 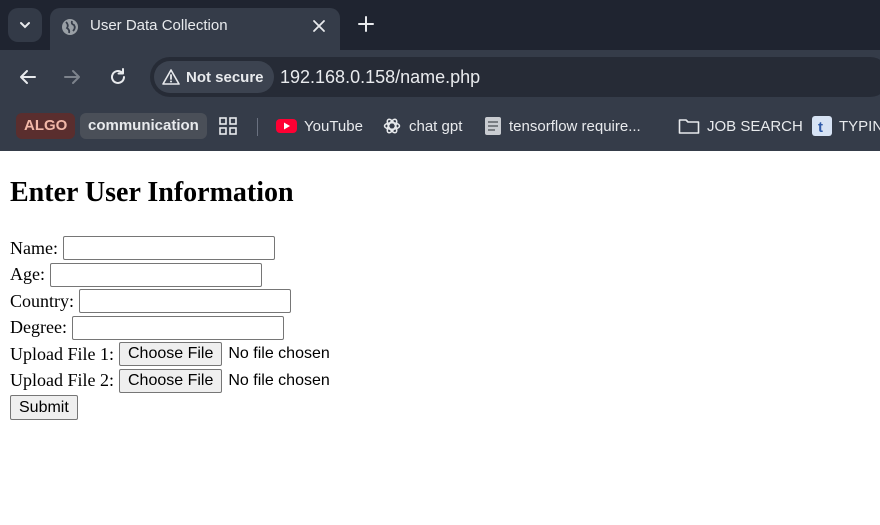 What do you see at coordinates (859, 126) in the screenshot?
I see `bookmark-label: TYPIN` at bounding box center [859, 126].